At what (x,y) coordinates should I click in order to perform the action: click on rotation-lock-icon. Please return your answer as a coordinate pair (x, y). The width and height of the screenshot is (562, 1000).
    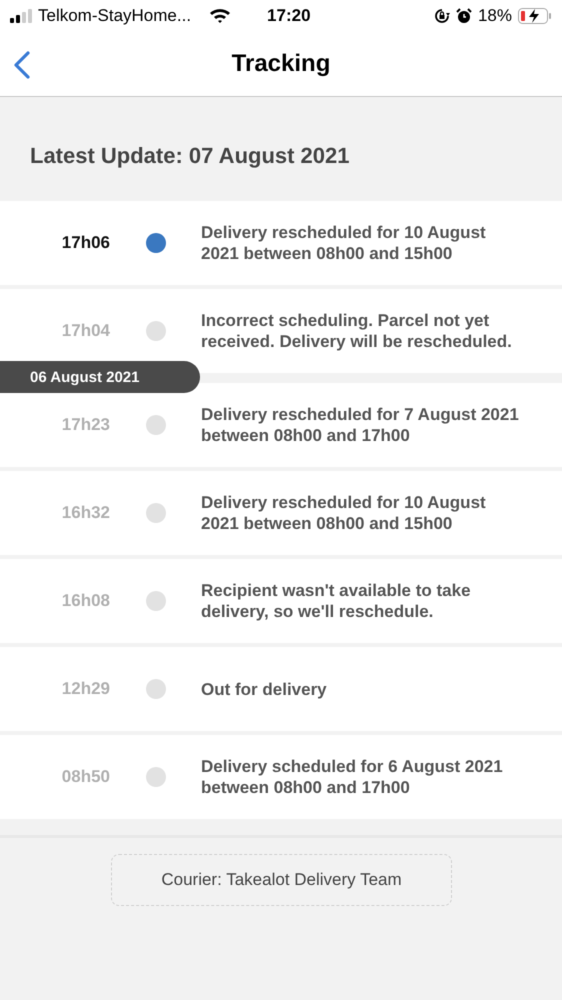
    Looking at the image, I should click on (442, 16).